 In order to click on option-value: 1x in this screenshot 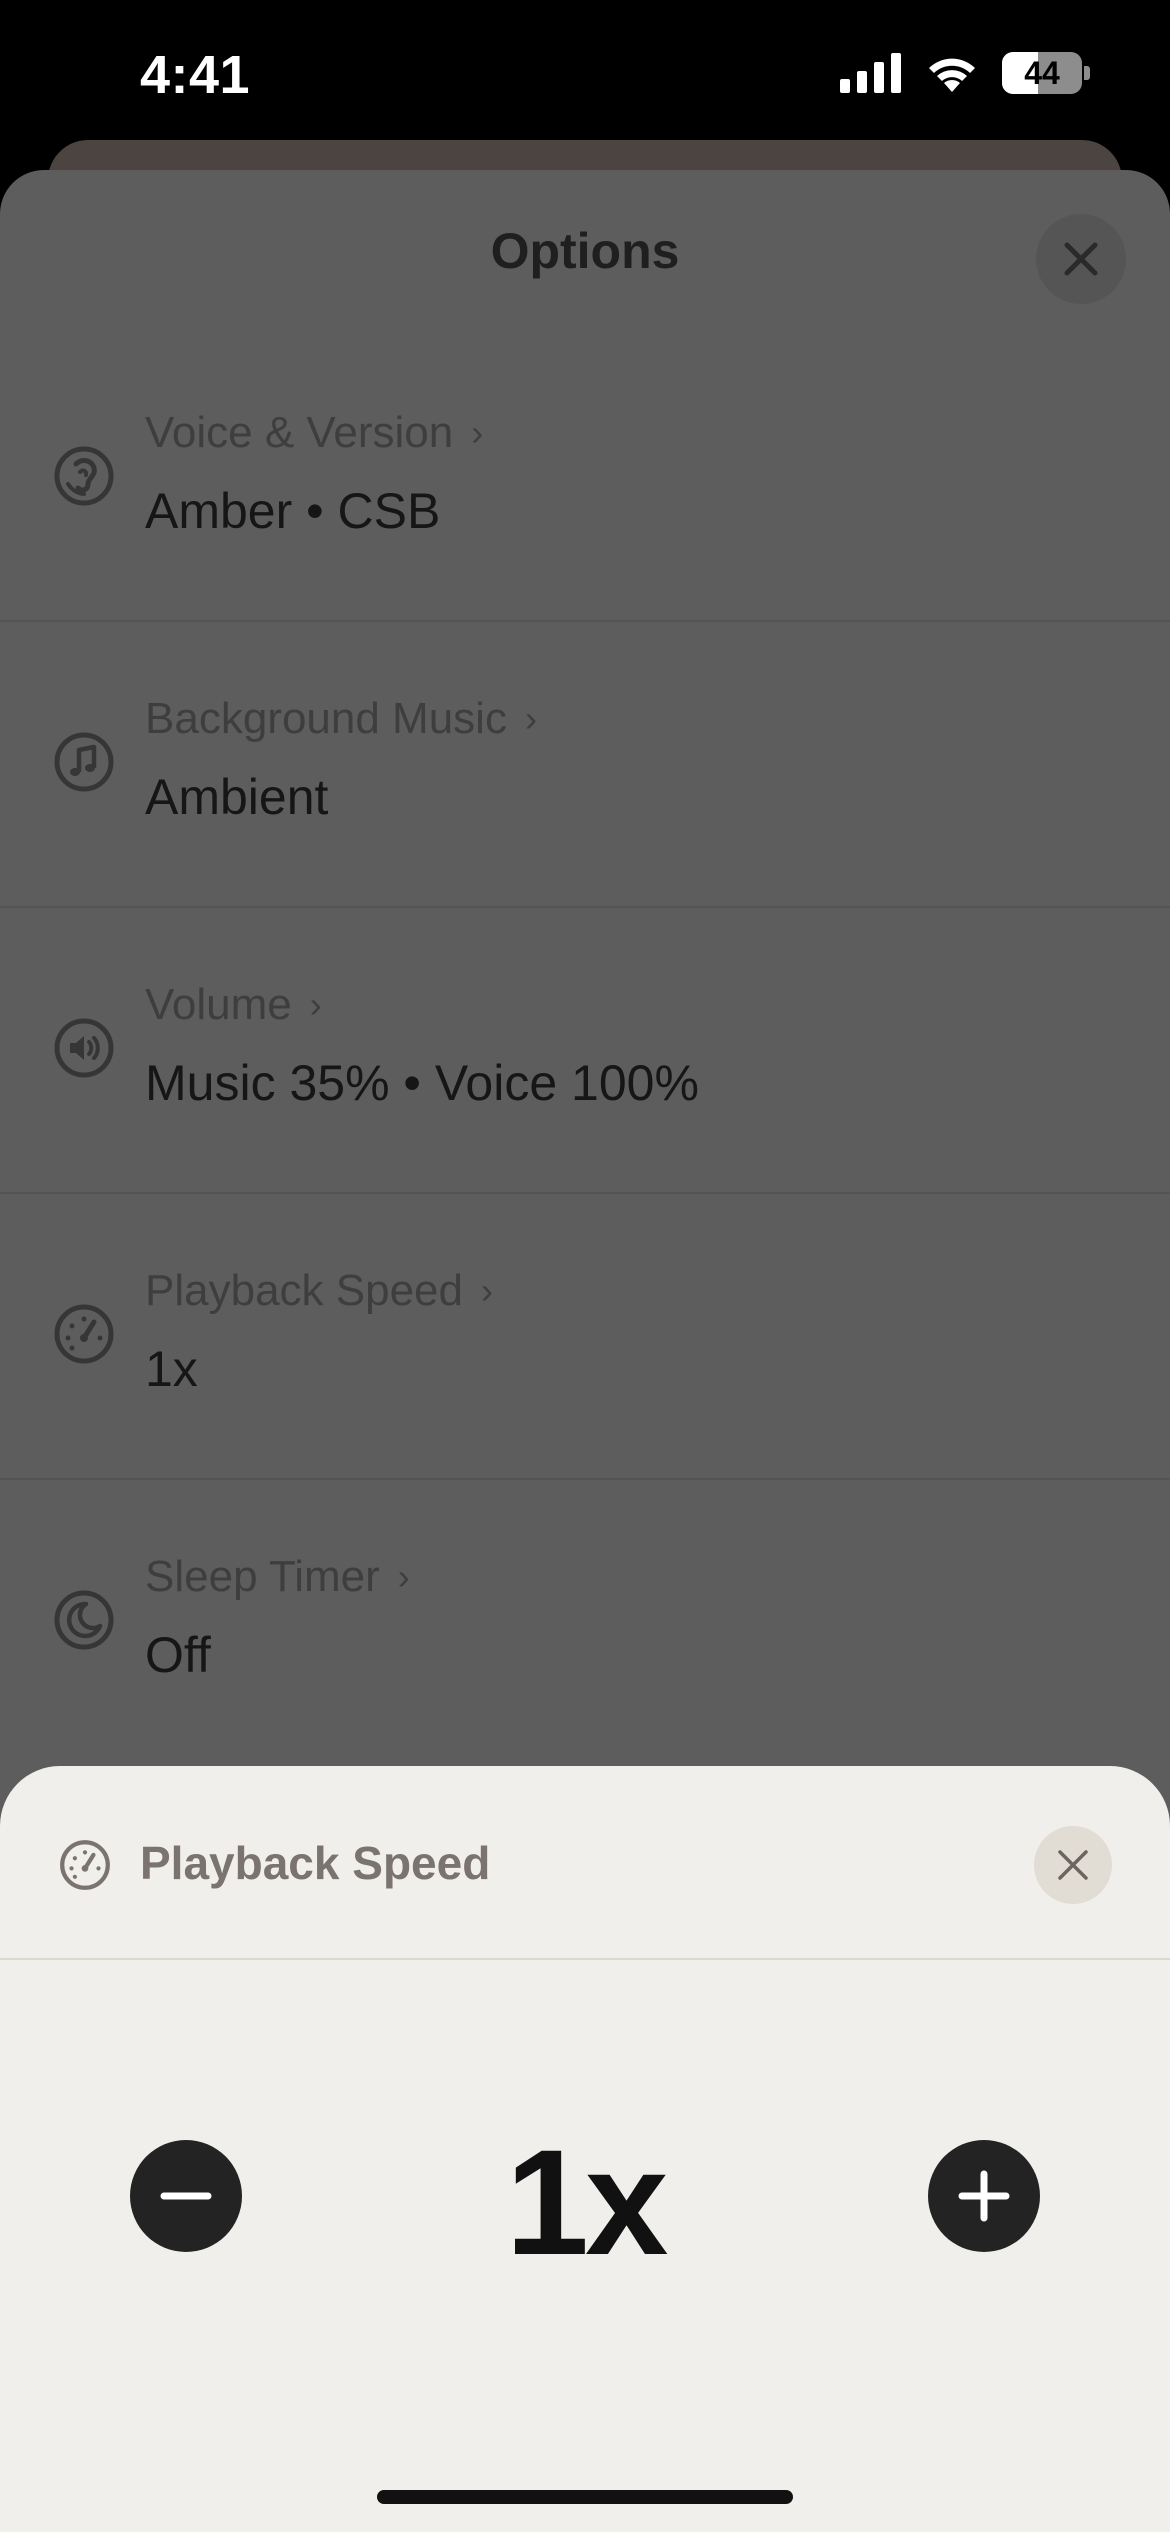, I will do `click(171, 1369)`.